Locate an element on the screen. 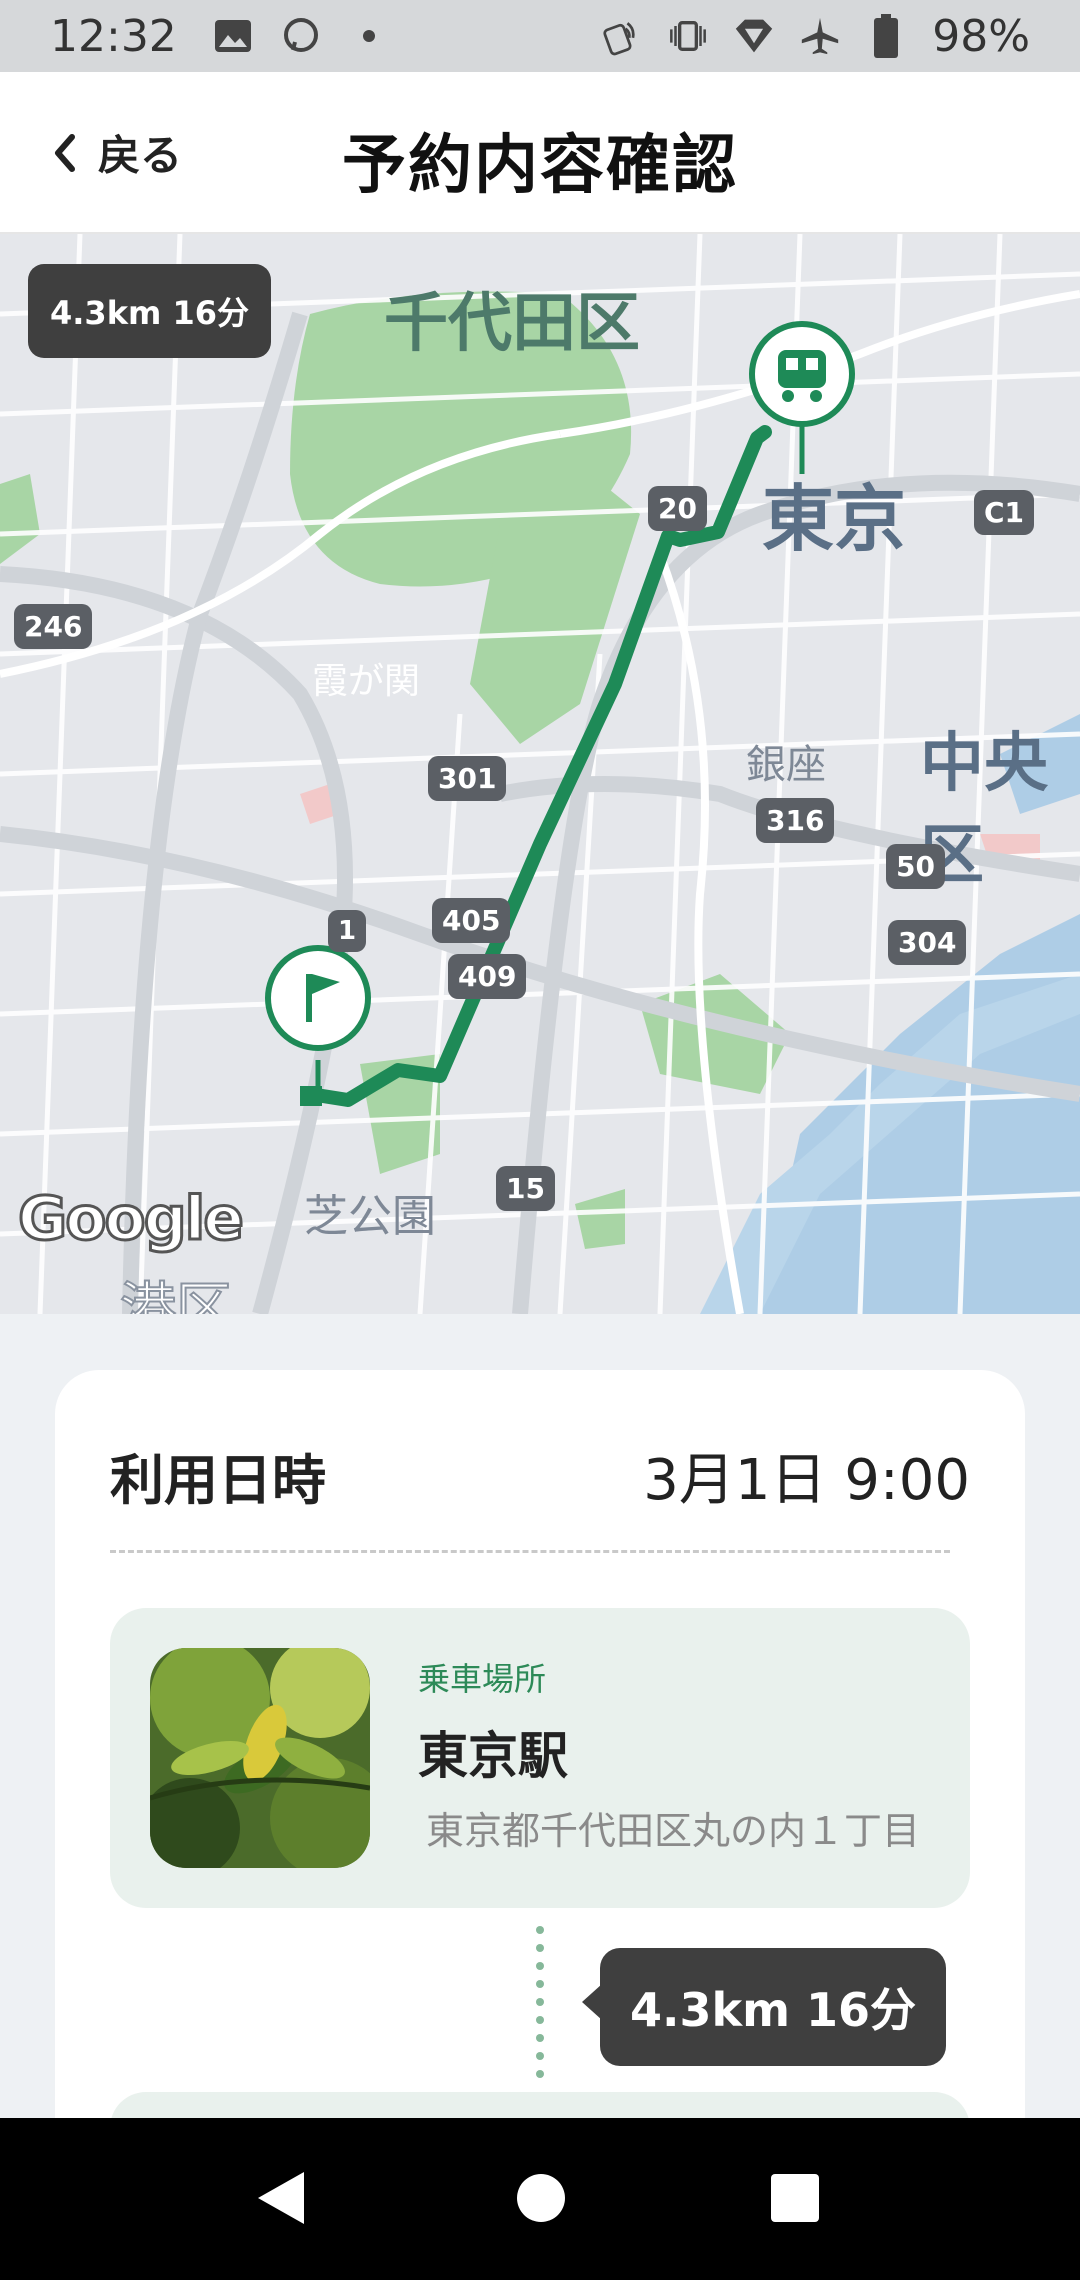  status-time: 12:32 is located at coordinates (113, 36).